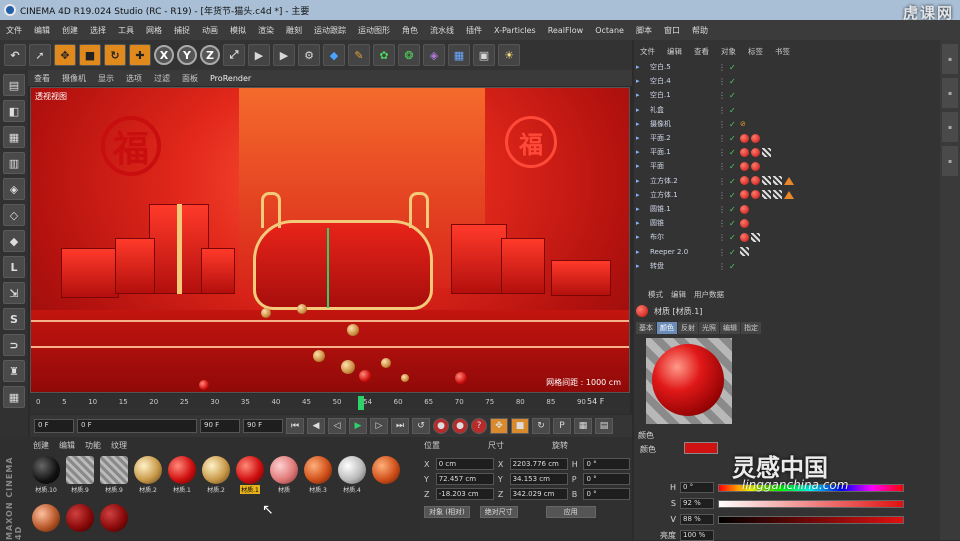  Describe the element at coordinates (646, 328) in the screenshot. I see `attribute-tab: 基本` at that location.